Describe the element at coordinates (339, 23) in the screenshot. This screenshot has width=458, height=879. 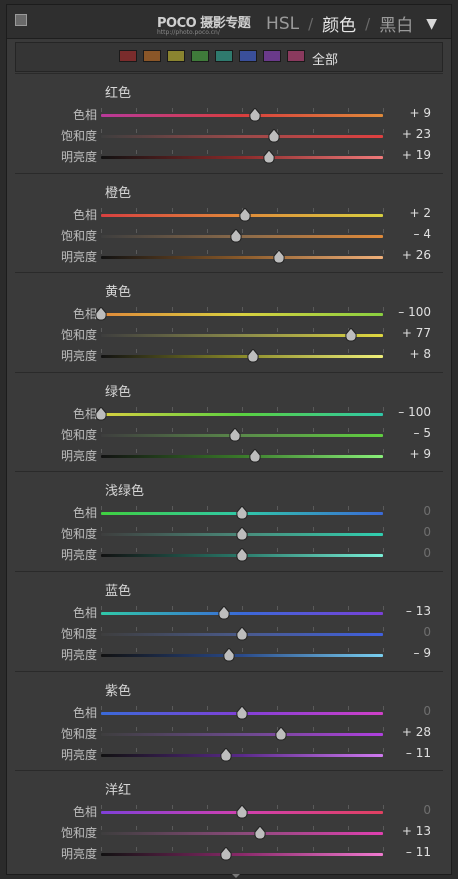
I see `tab-color: 颜色` at that location.